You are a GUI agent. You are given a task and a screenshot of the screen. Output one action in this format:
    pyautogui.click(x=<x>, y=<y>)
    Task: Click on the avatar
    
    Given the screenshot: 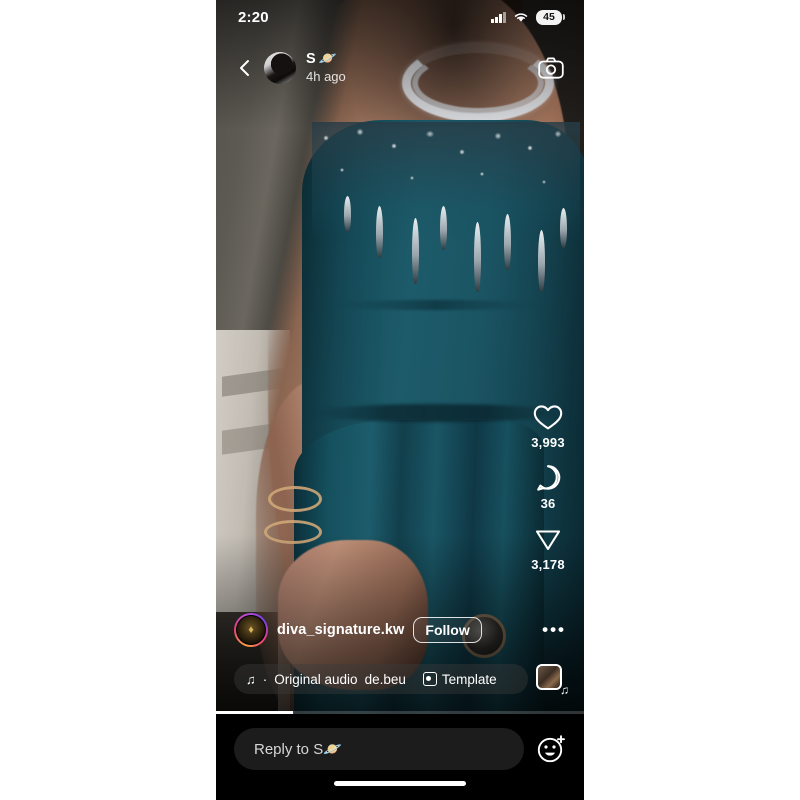 What is the action you would take?
    pyautogui.click(x=280, y=68)
    